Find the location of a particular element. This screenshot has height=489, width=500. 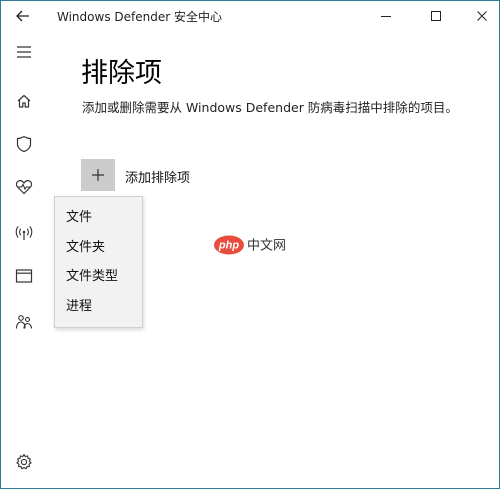

nav-family-options is located at coordinates (24, 322).